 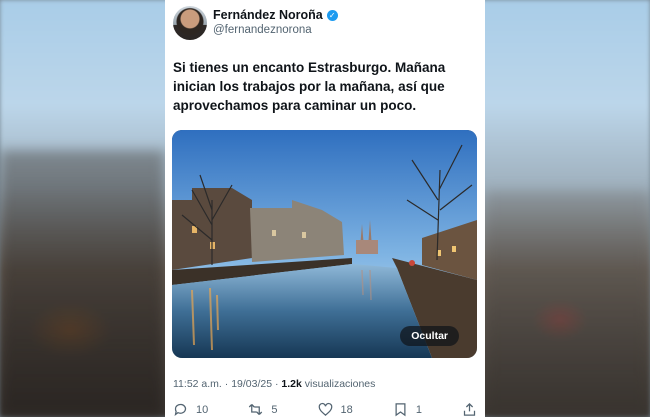 What do you see at coordinates (407, 409) in the screenshot?
I see `bookmark-button: 1` at bounding box center [407, 409].